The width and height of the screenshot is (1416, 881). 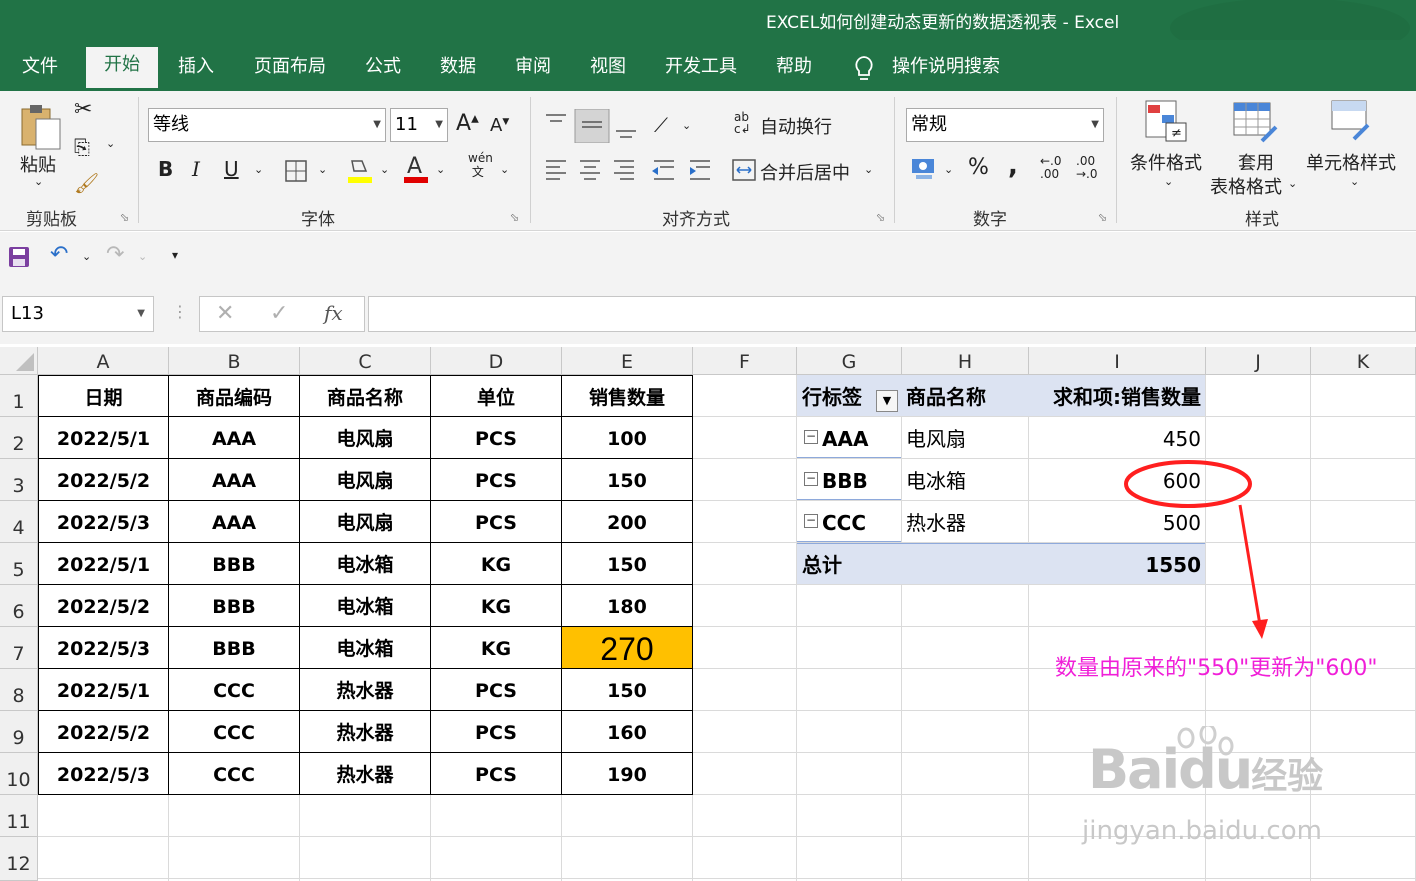 I want to click on table-header-cell: 单位, so click(x=496, y=396).